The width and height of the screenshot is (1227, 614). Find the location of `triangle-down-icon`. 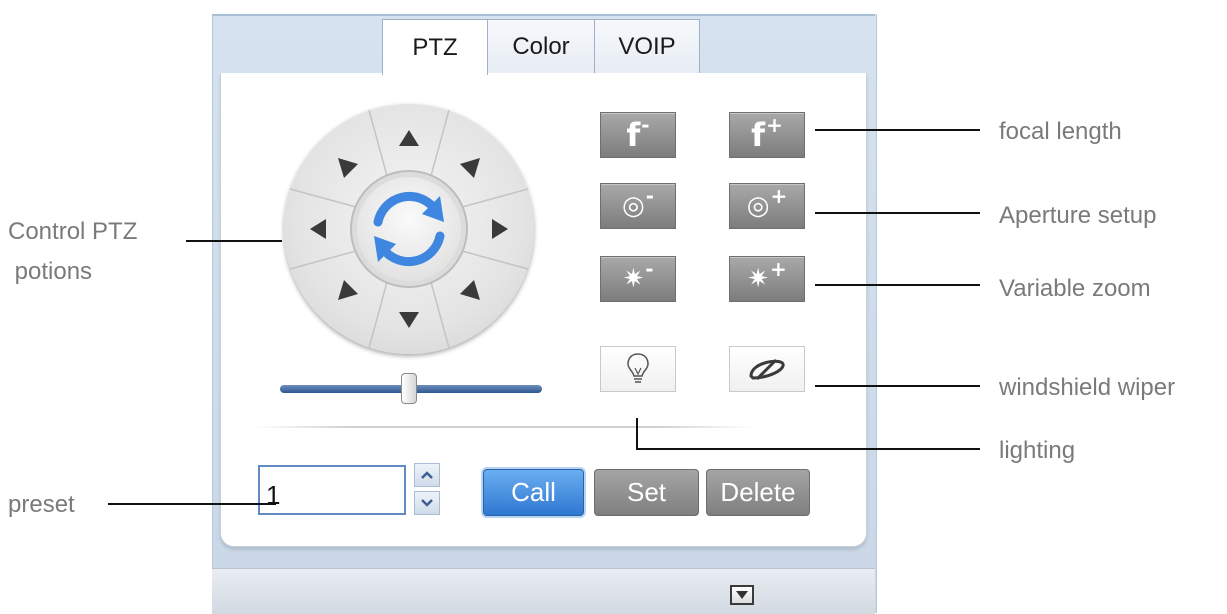

triangle-down-icon is located at coordinates (742, 595).